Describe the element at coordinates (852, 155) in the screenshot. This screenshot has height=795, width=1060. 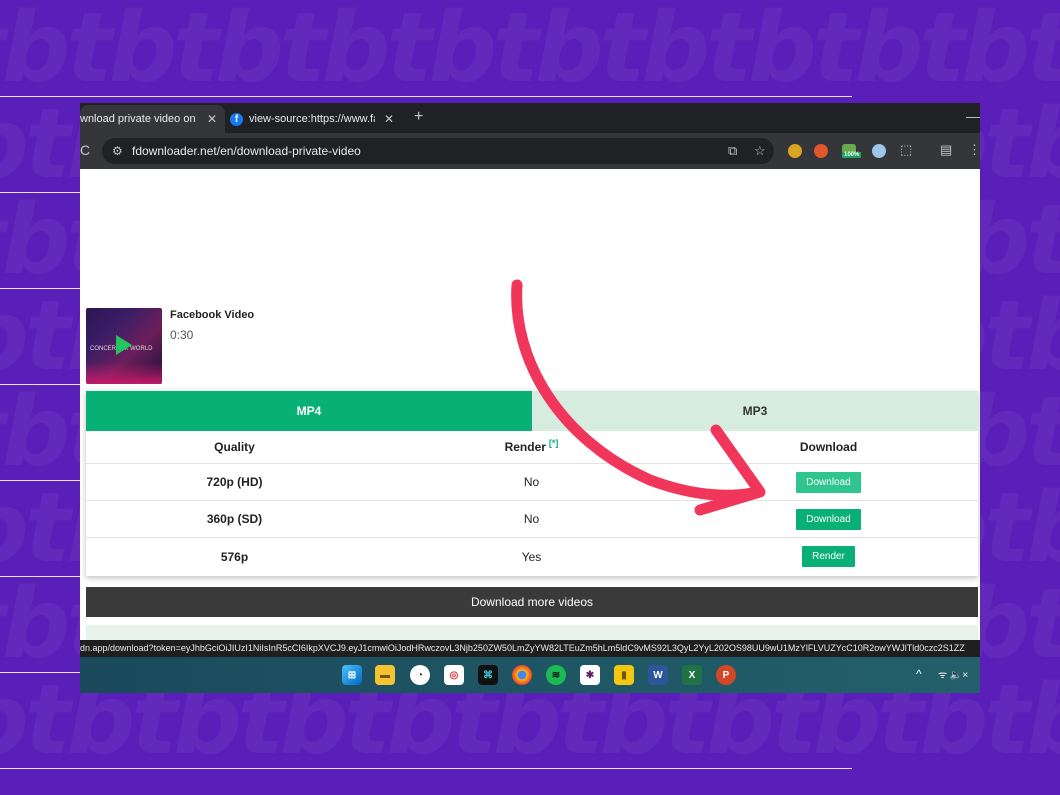
I see `extension-badge: 100%` at that location.